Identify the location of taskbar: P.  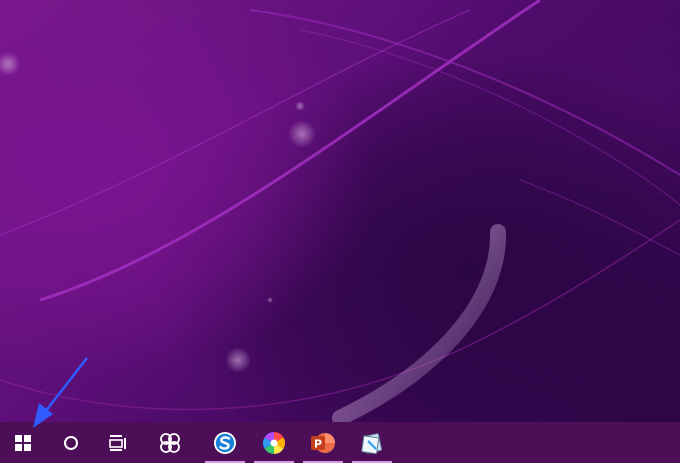
(340, 442).